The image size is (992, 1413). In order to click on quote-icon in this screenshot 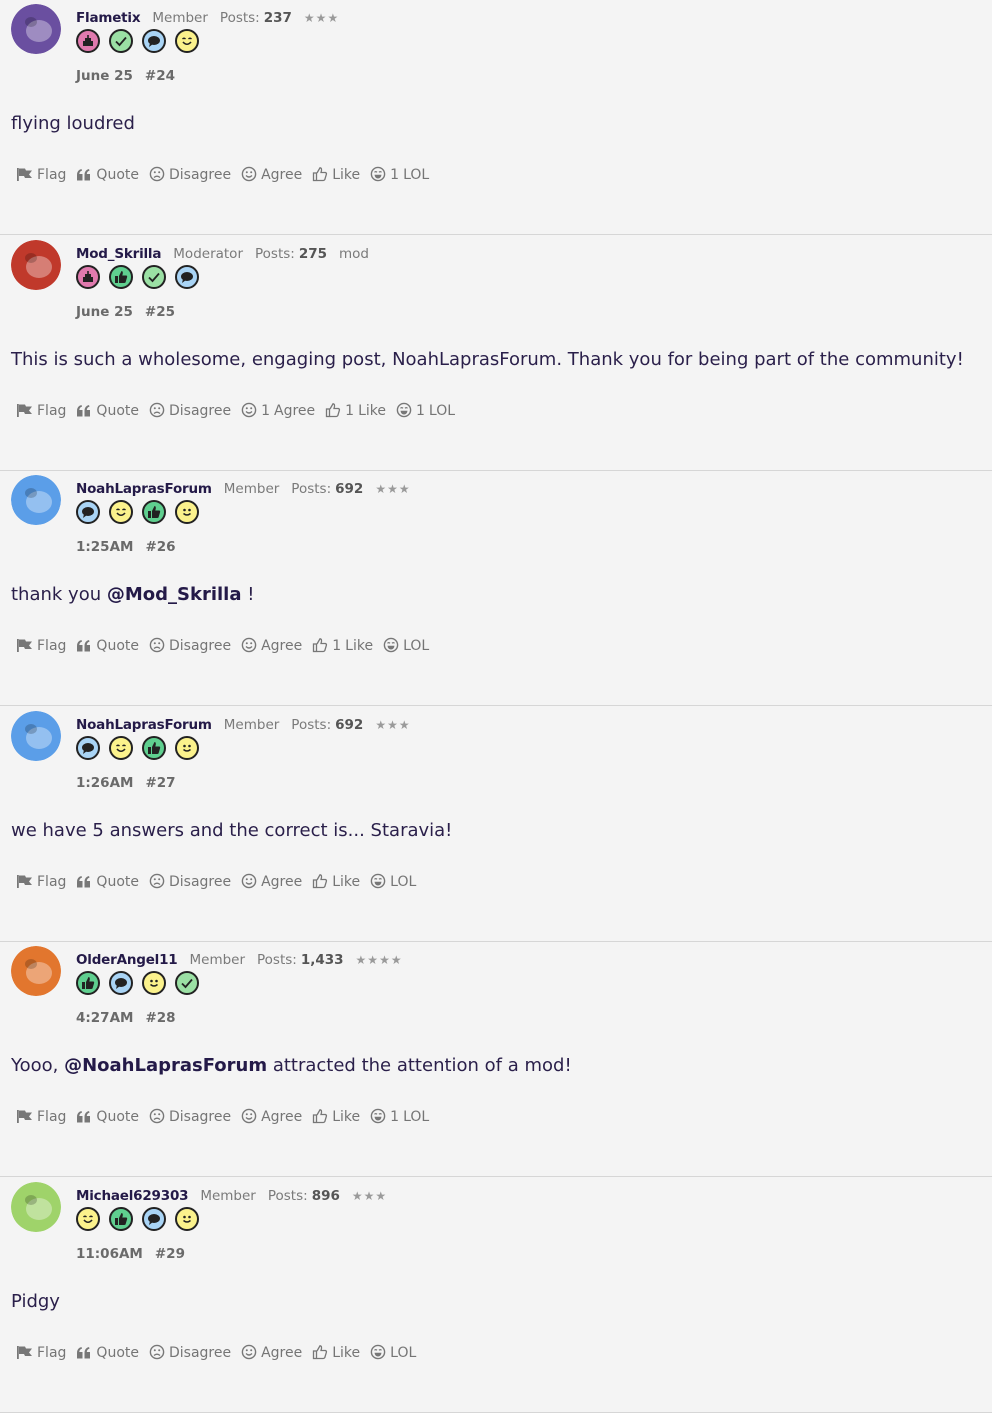, I will do `click(84, 1119)`.